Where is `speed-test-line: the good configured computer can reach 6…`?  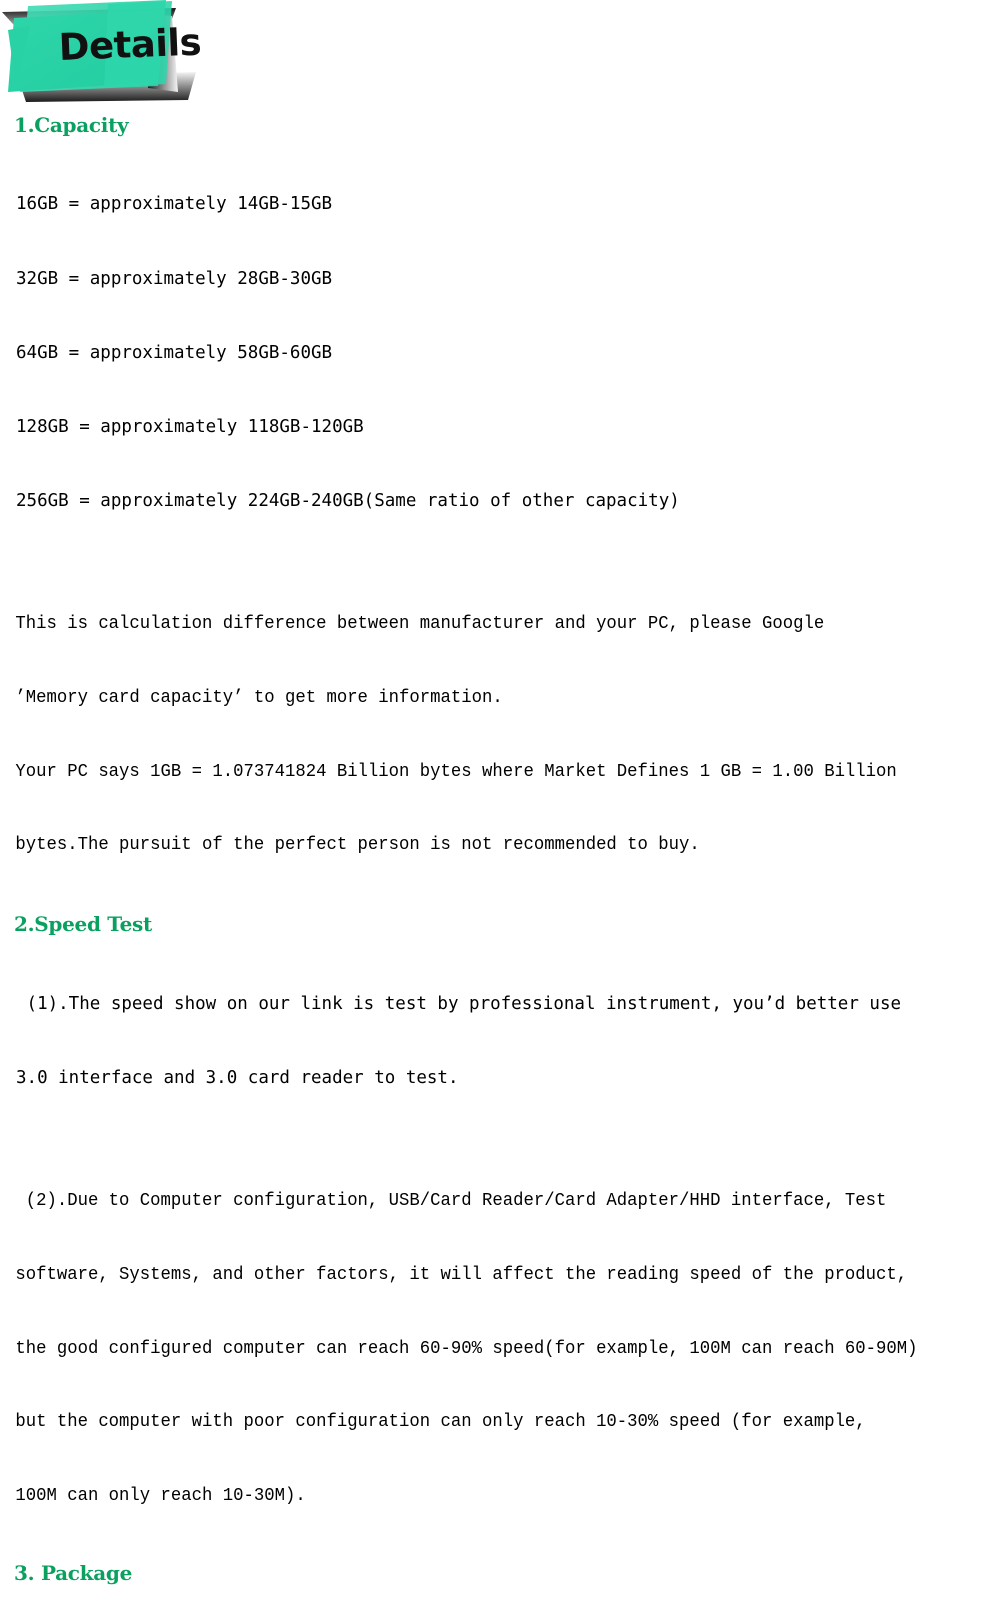
speed-test-line: the good configured computer can reach 6… is located at coordinates (466, 1348).